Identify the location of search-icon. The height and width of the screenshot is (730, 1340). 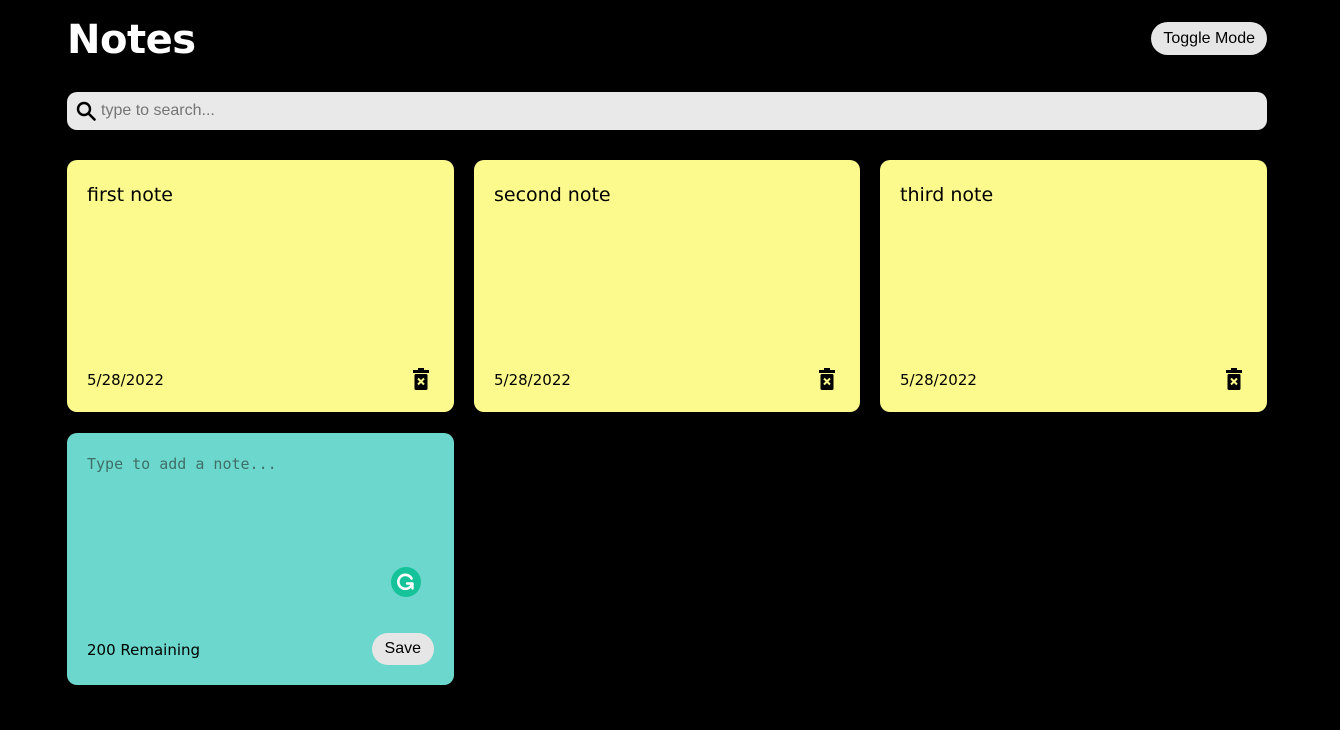
(86, 111).